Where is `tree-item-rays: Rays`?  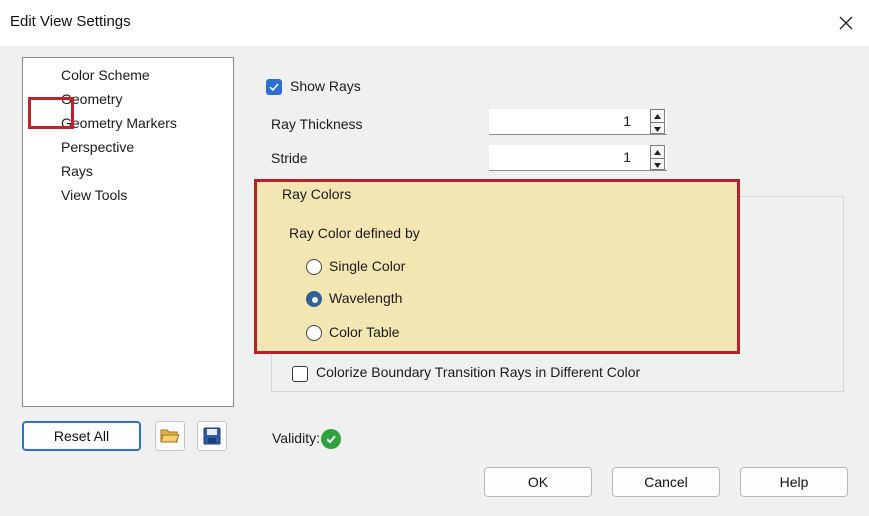 tree-item-rays: Rays is located at coordinates (77, 171).